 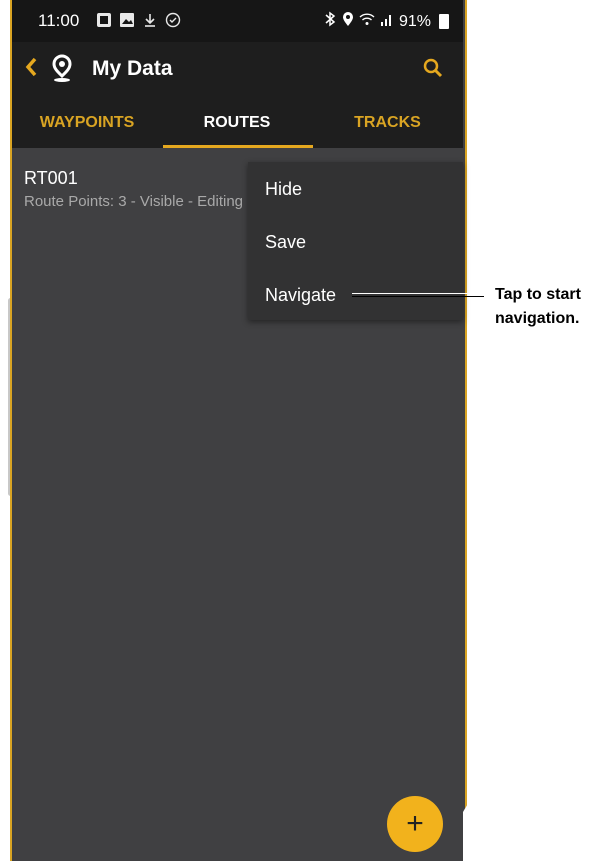 What do you see at coordinates (51, 178) in the screenshot?
I see `route-name: RT001` at bounding box center [51, 178].